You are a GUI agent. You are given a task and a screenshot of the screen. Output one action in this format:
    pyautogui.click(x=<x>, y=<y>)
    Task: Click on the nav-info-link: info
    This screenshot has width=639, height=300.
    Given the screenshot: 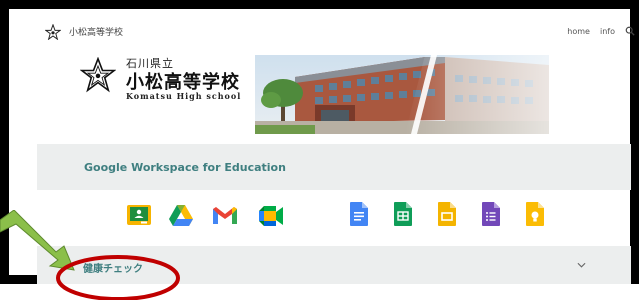 What is the action you would take?
    pyautogui.click(x=607, y=31)
    